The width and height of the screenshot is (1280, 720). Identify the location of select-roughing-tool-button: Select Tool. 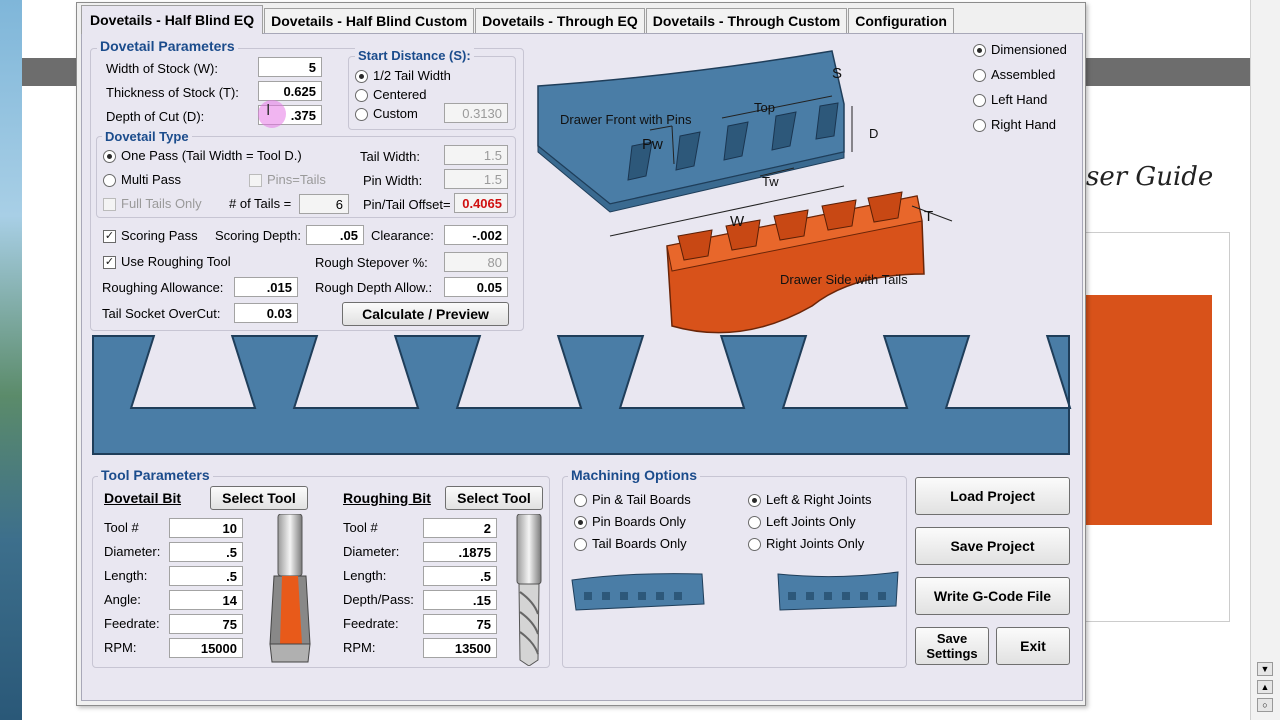
(494, 498).